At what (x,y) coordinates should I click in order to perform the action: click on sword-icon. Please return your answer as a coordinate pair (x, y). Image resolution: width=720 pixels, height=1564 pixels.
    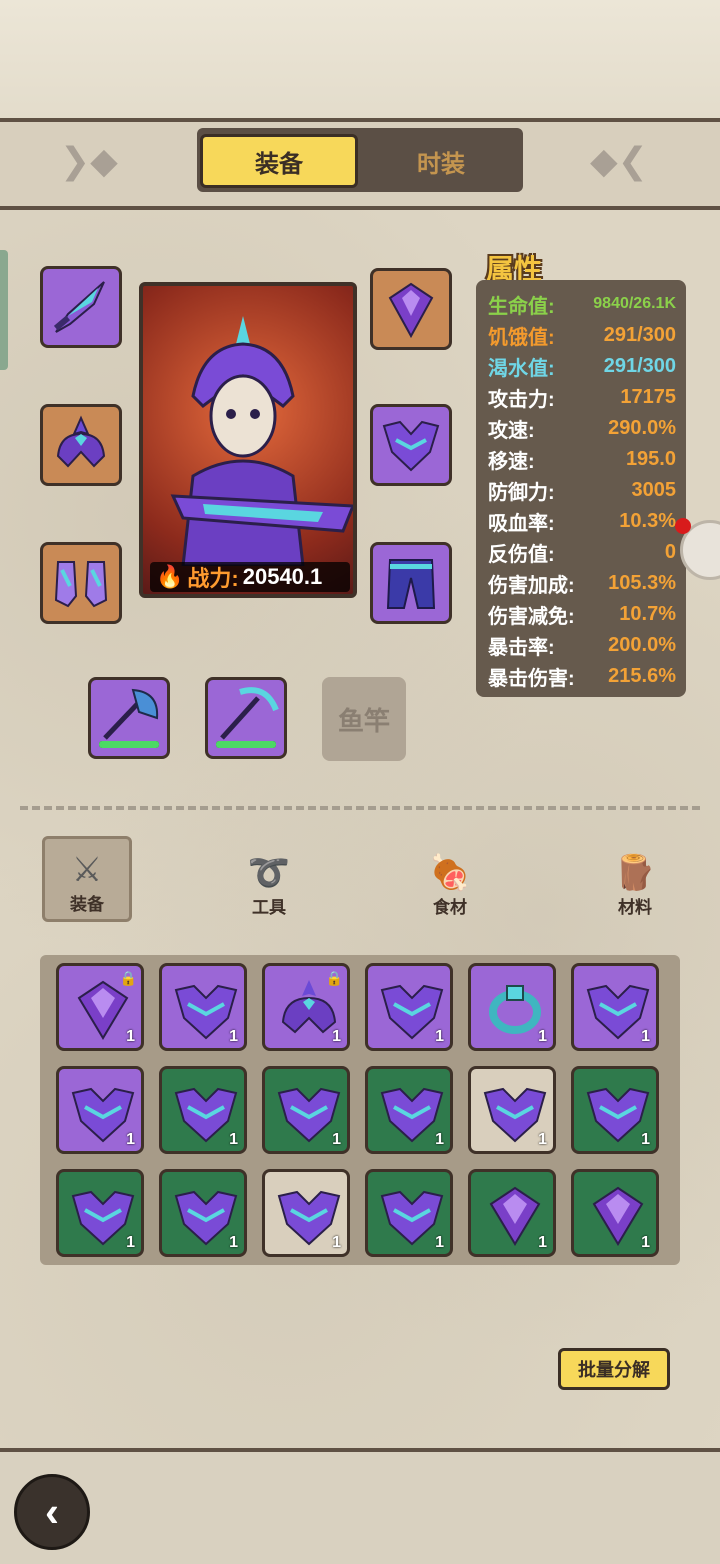
    Looking at the image, I should click on (79, 307).